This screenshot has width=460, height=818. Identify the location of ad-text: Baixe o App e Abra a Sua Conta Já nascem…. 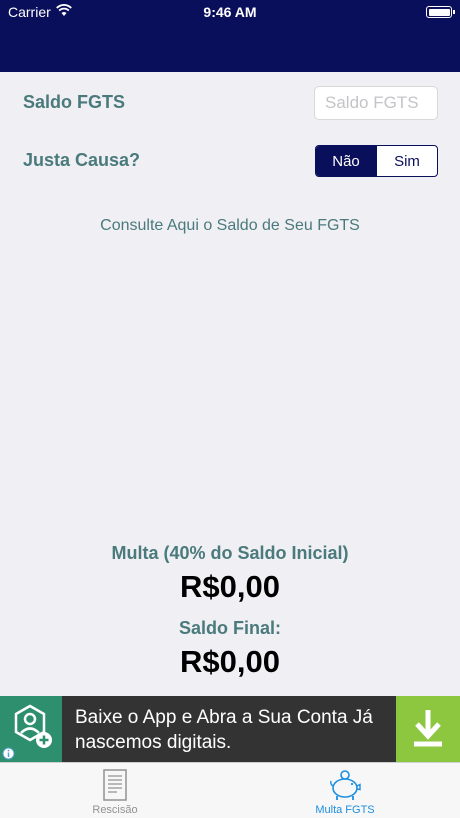
(224, 730).